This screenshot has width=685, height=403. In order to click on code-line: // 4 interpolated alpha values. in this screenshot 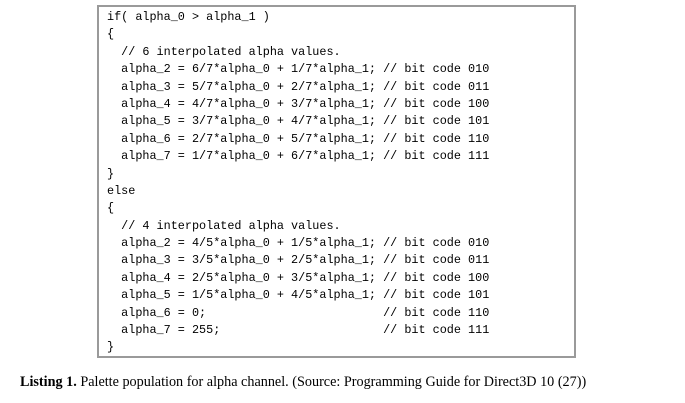, I will do `click(224, 225)`.